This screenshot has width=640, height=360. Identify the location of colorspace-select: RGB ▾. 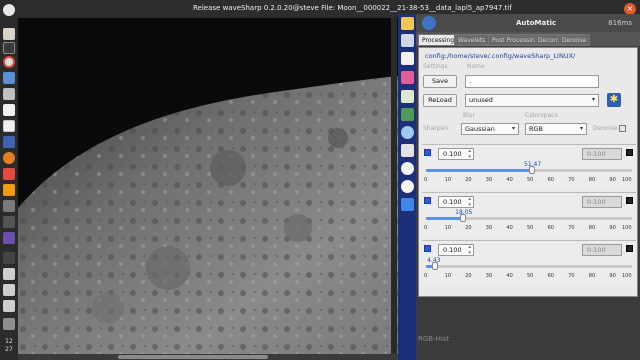
(556, 129).